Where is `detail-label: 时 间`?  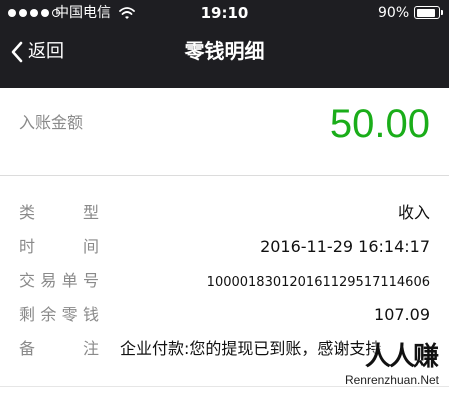
detail-label: 时 间 is located at coordinates (59, 246).